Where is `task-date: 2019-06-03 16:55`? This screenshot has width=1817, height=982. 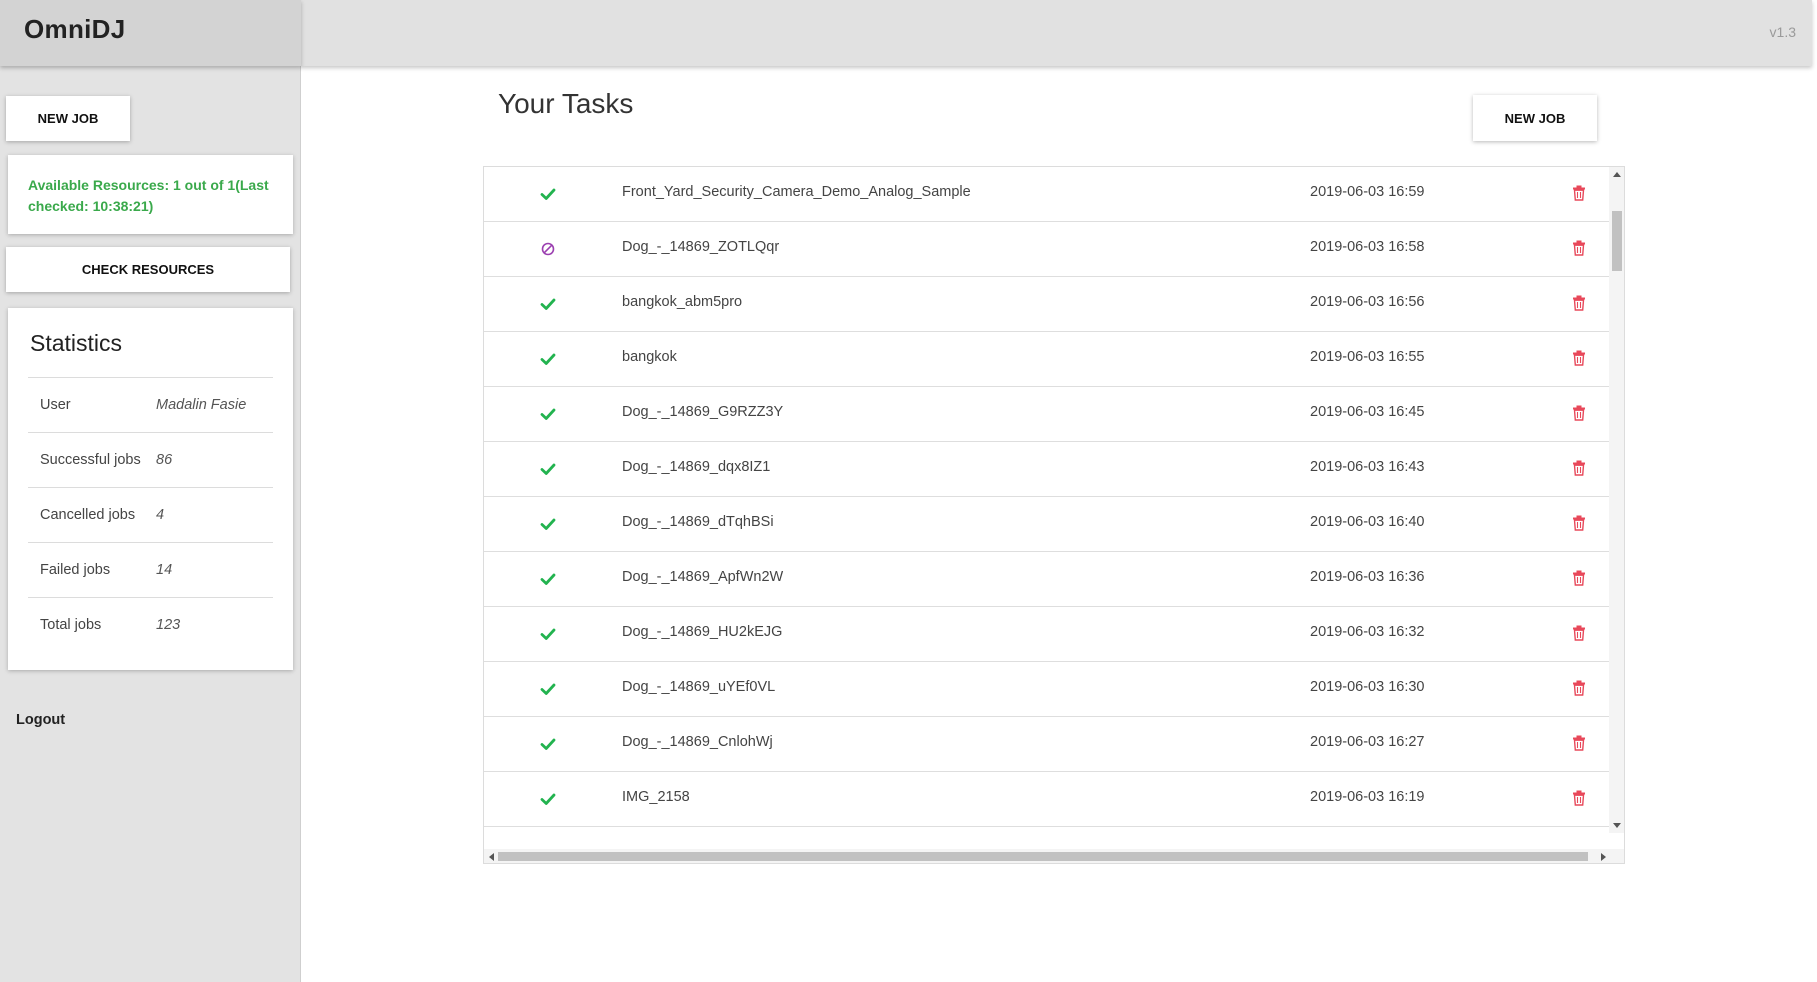
task-date: 2019-06-03 16:55 is located at coordinates (1367, 357).